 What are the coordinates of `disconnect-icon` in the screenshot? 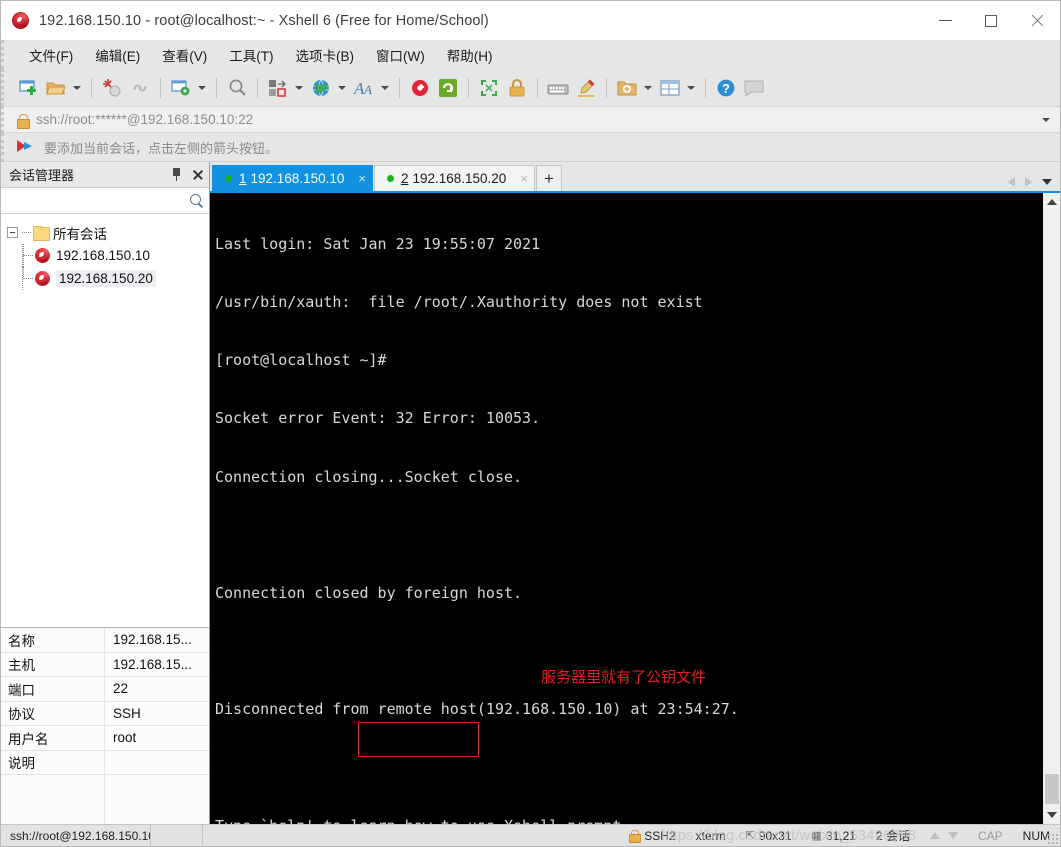 It's located at (112, 88).